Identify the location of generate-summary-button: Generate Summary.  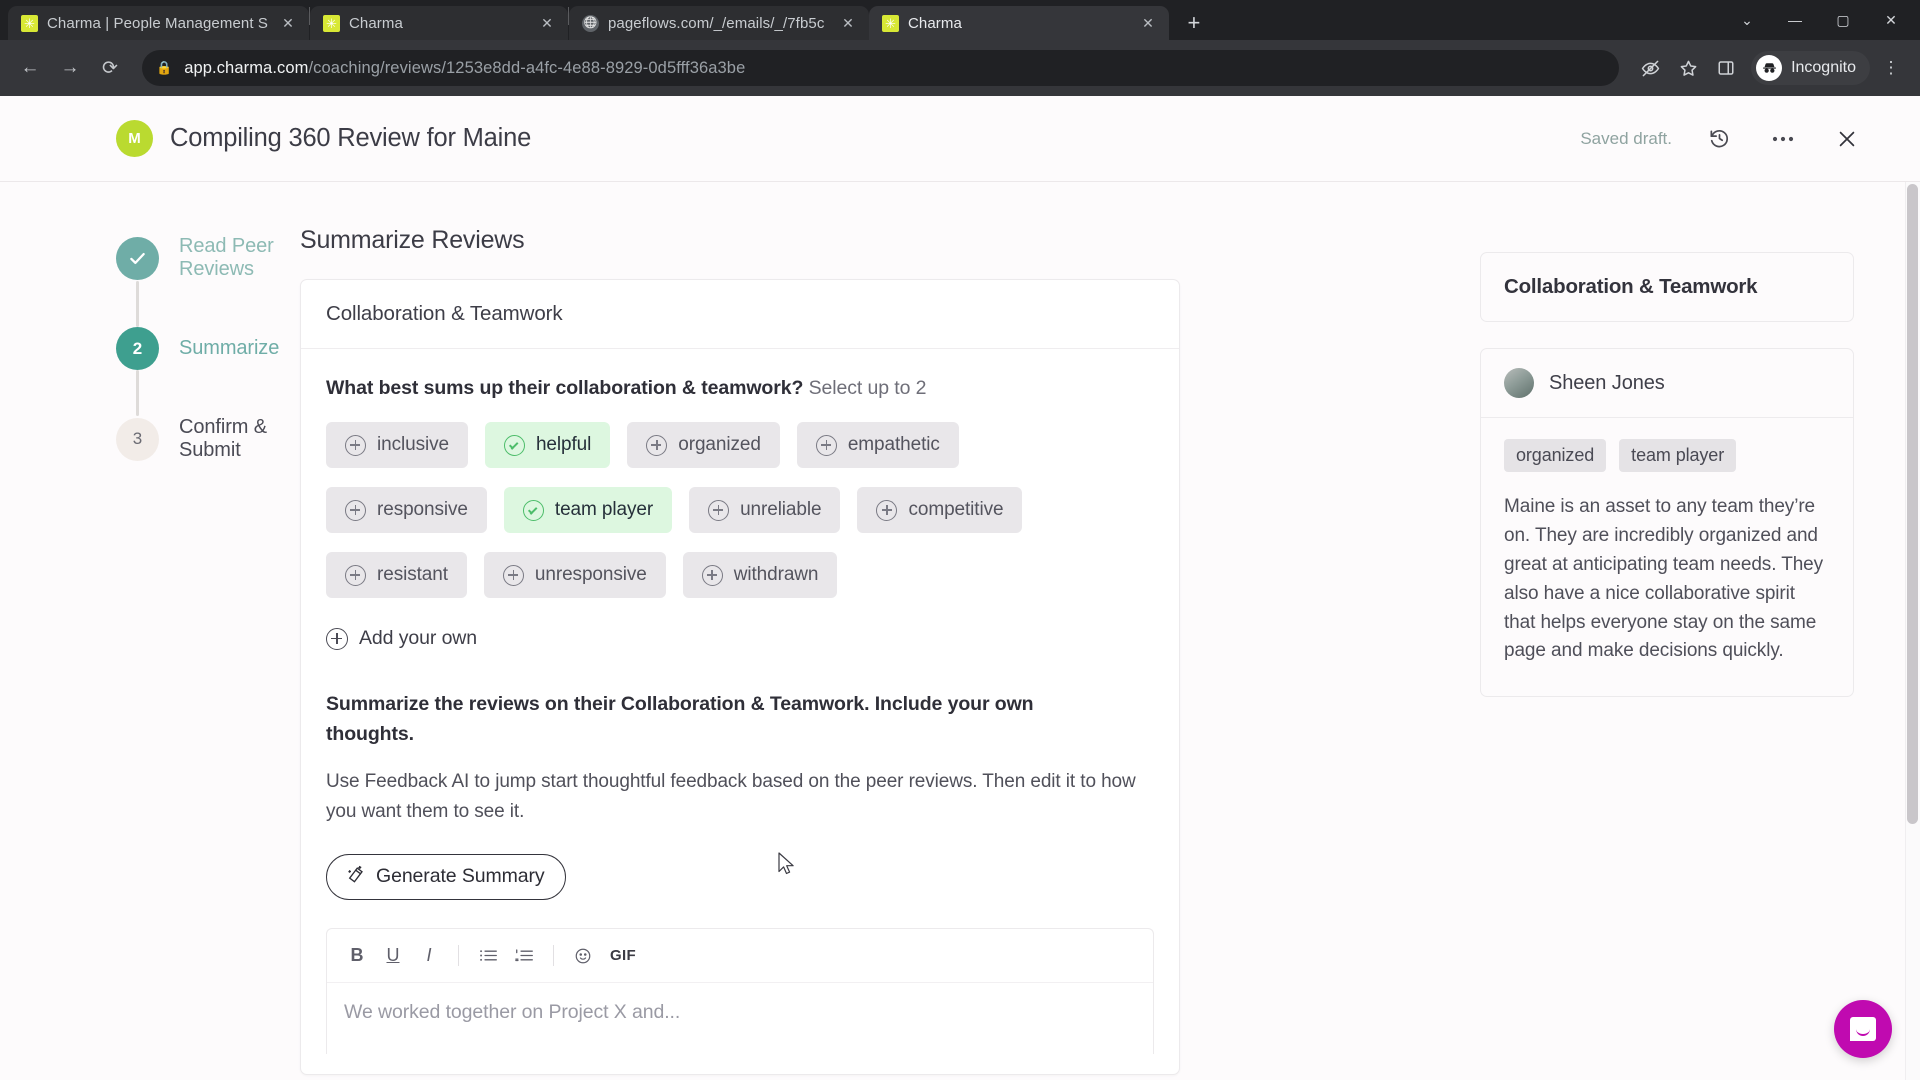
(446, 876).